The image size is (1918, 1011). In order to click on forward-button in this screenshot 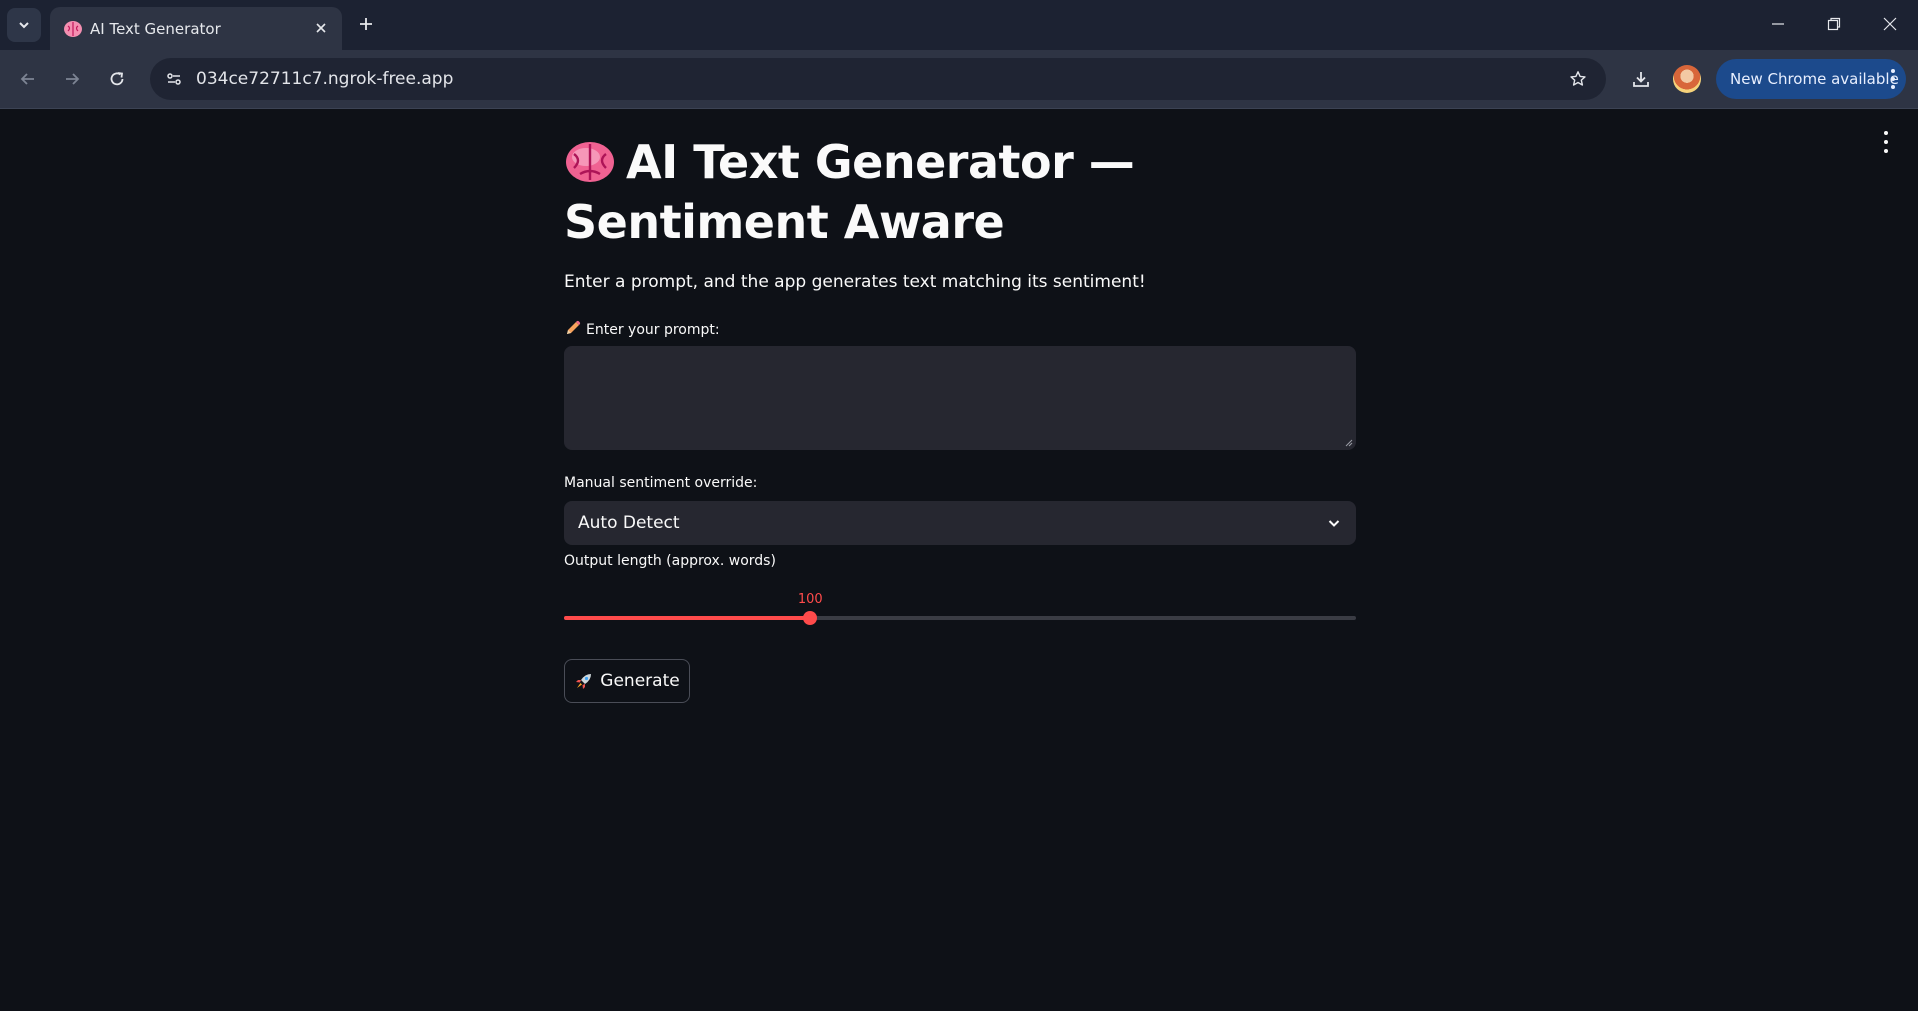, I will do `click(72, 79)`.